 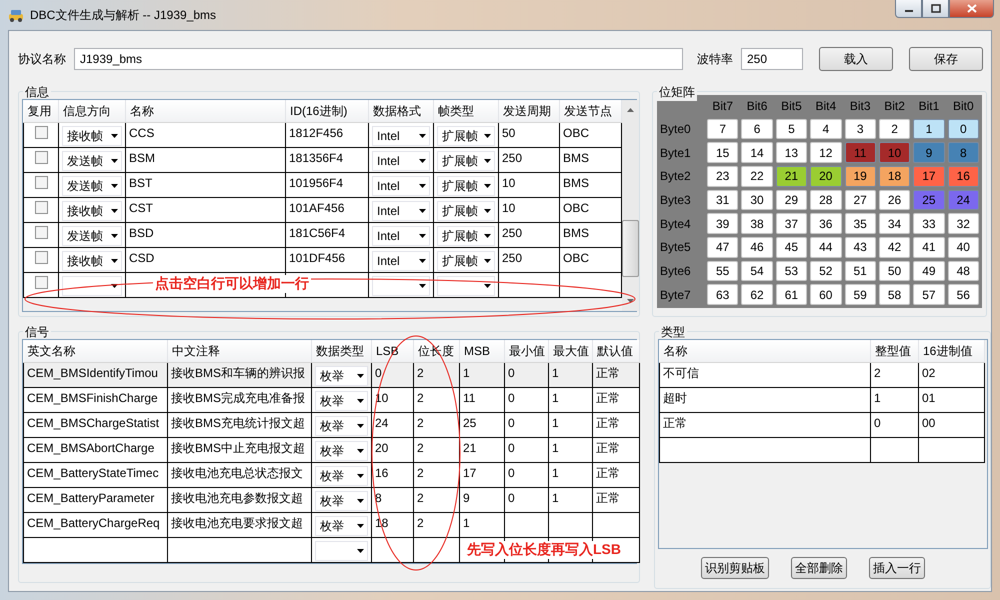 What do you see at coordinates (92, 111) in the screenshot?
I see `column-header: 信息方向` at bounding box center [92, 111].